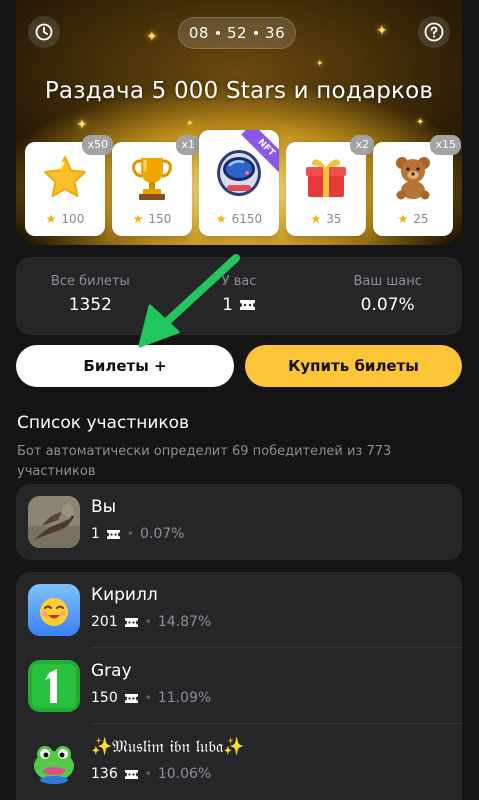 Image resolution: width=479 pixels, height=800 pixels. What do you see at coordinates (184, 622) in the screenshot?
I see `participant-chance: 14.87%` at bounding box center [184, 622].